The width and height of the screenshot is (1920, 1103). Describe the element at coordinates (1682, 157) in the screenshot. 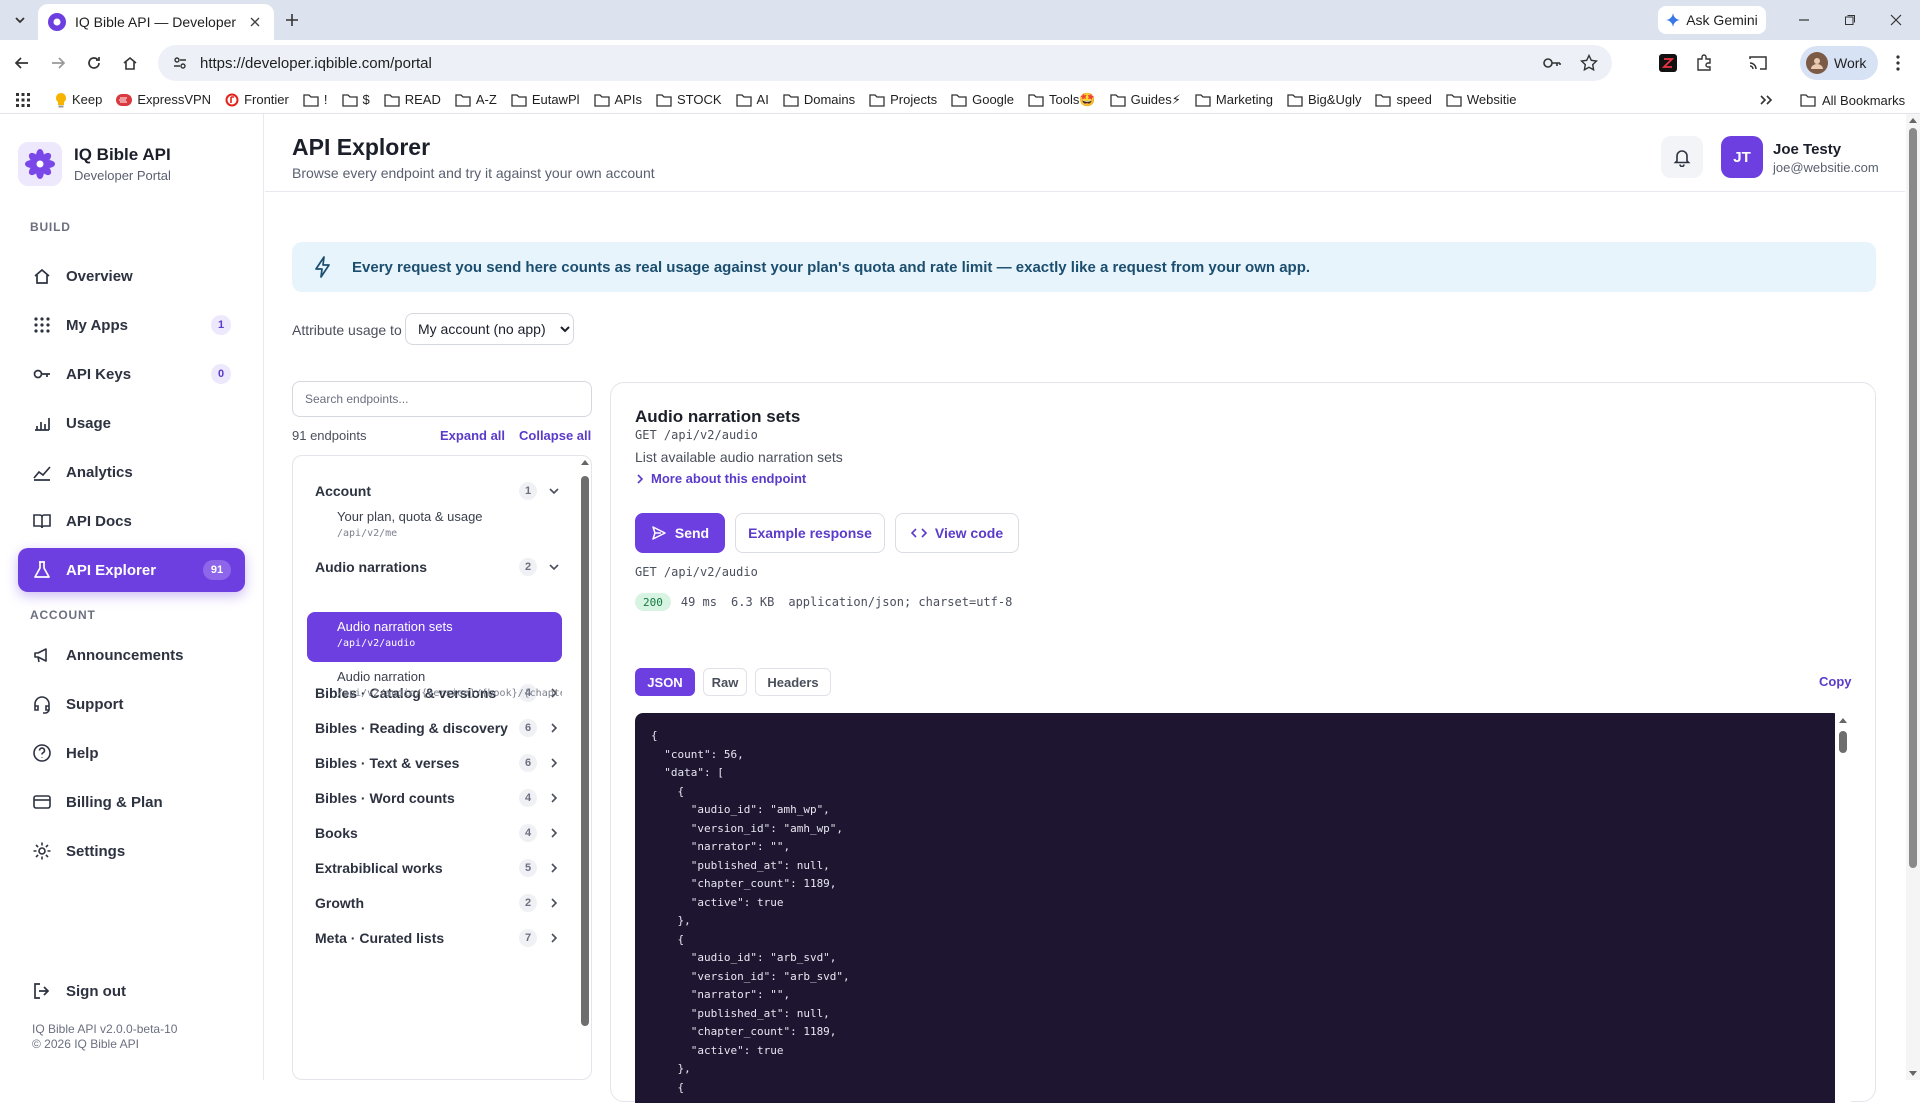

I see `notifications-bell-icon` at that location.